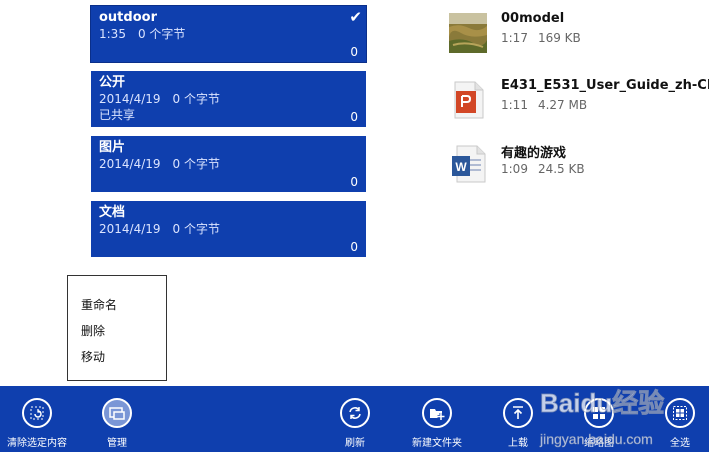 The width and height of the screenshot is (709, 452). I want to click on file-item-00model: 00model 1:17 169 KB, so click(577, 34).